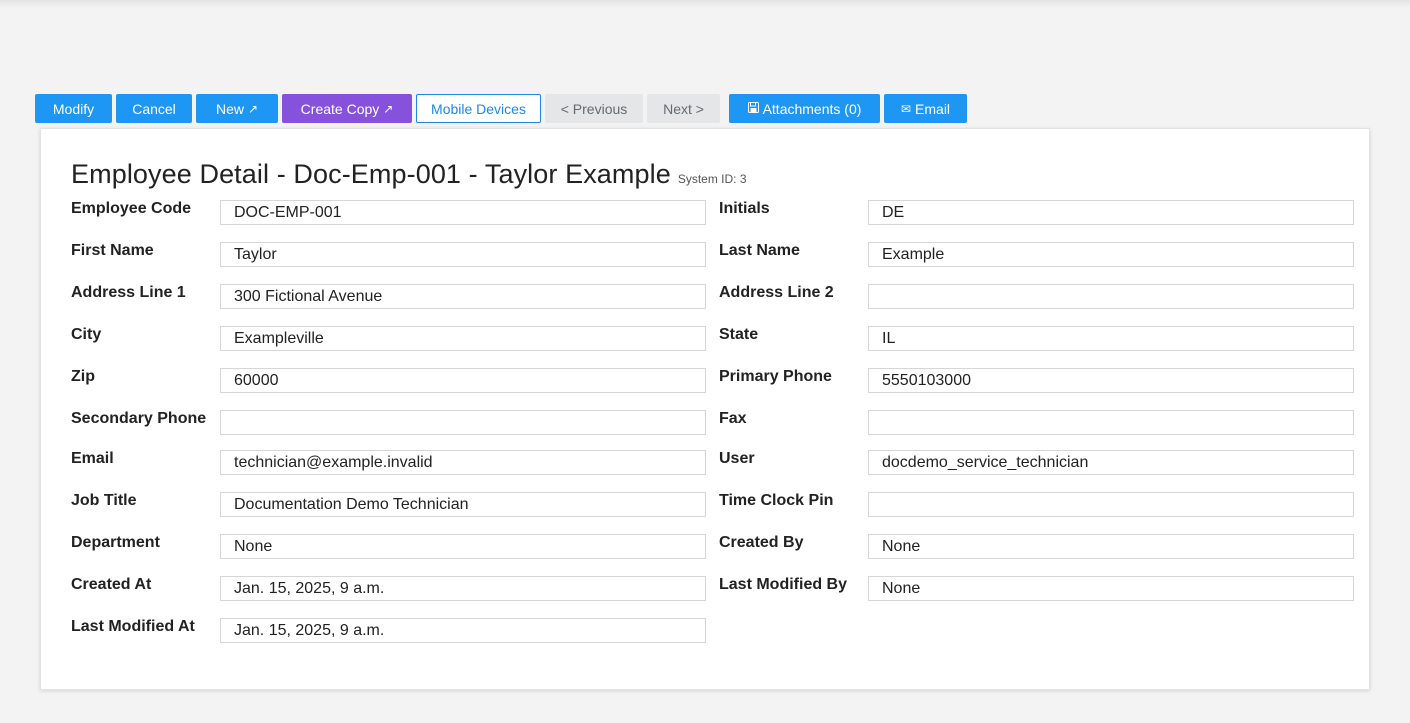  I want to click on created-at-value: Jan. 15, 2025, 9 a.m., so click(463, 588).